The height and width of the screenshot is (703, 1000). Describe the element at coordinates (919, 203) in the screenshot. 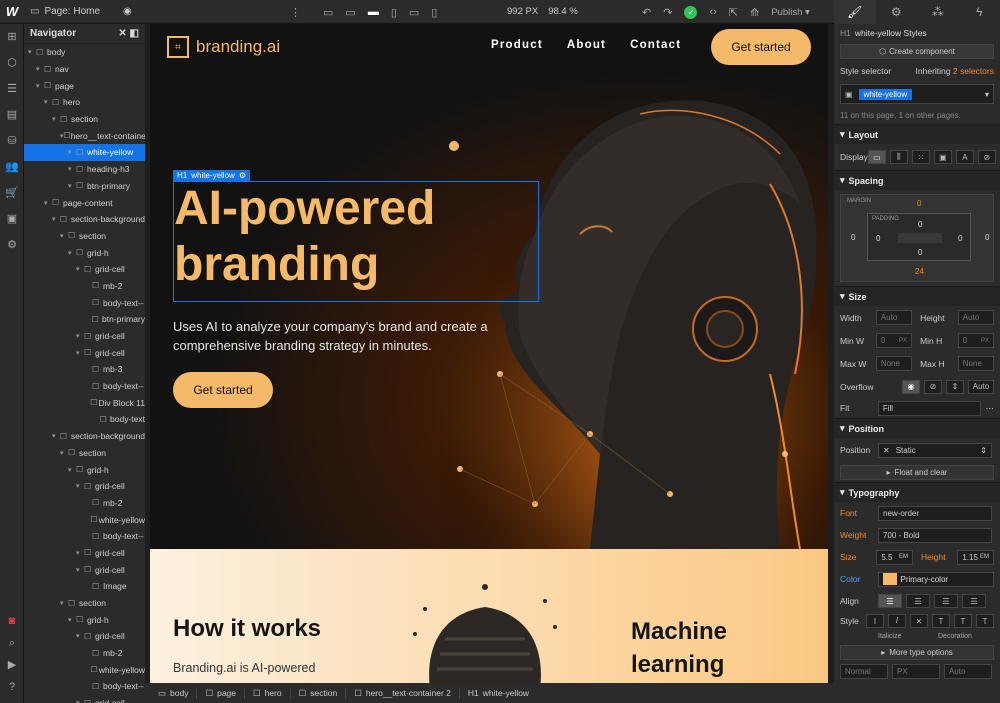

I see `margin-top-value: 0` at that location.